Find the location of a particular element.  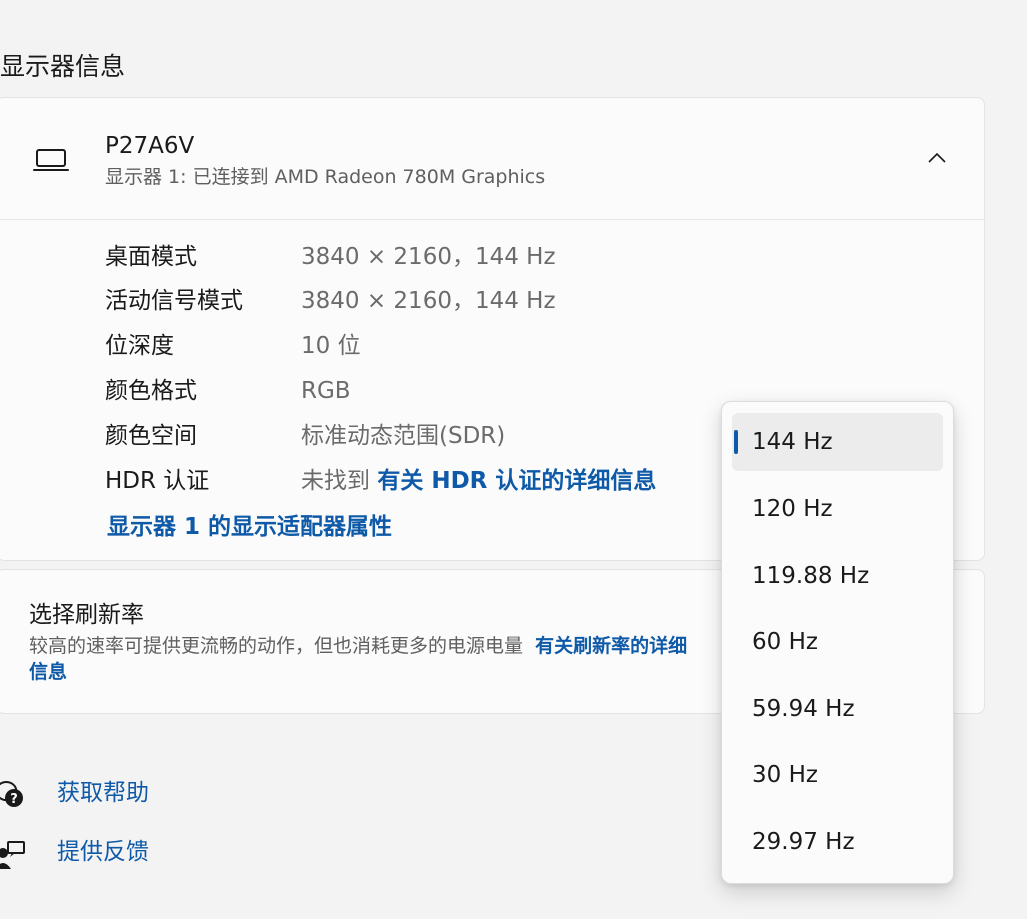

refresh-option-30: 30 Hz is located at coordinates (837, 775).